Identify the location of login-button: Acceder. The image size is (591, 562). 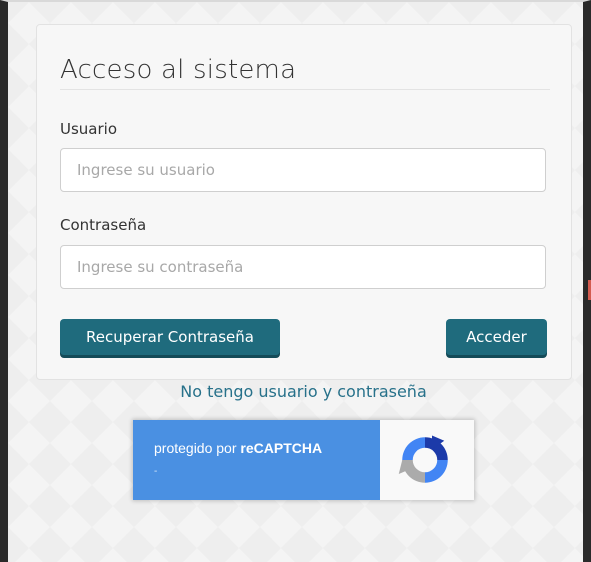
(496, 337).